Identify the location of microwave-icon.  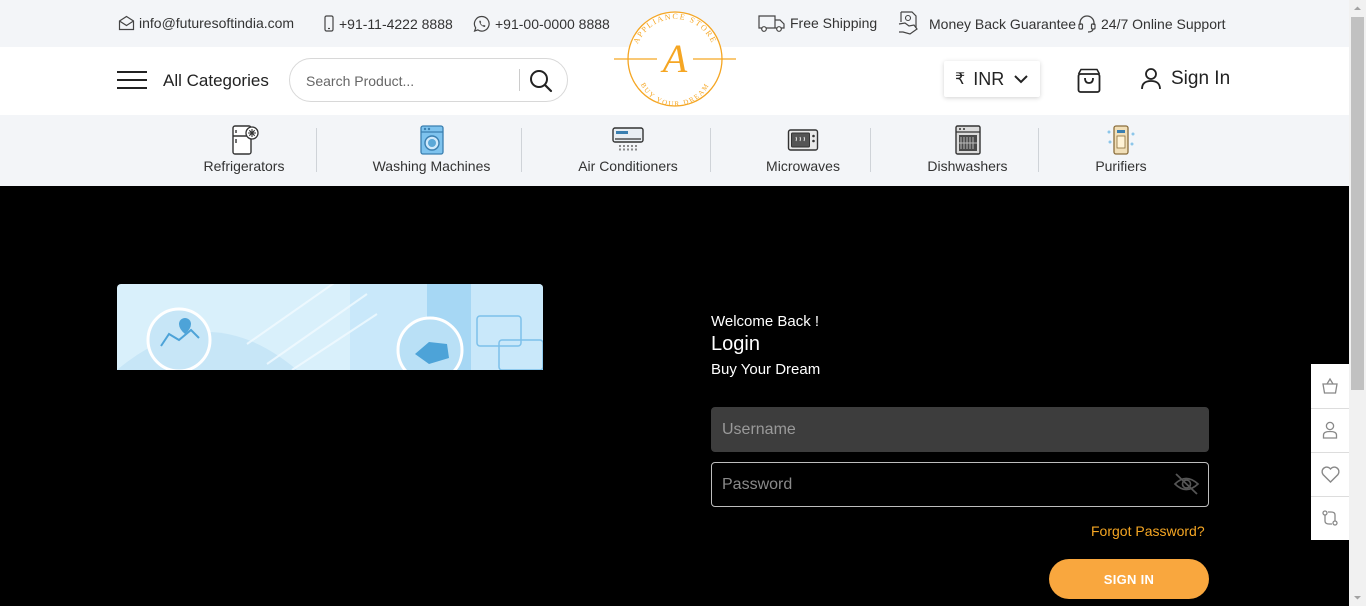
(803, 140).